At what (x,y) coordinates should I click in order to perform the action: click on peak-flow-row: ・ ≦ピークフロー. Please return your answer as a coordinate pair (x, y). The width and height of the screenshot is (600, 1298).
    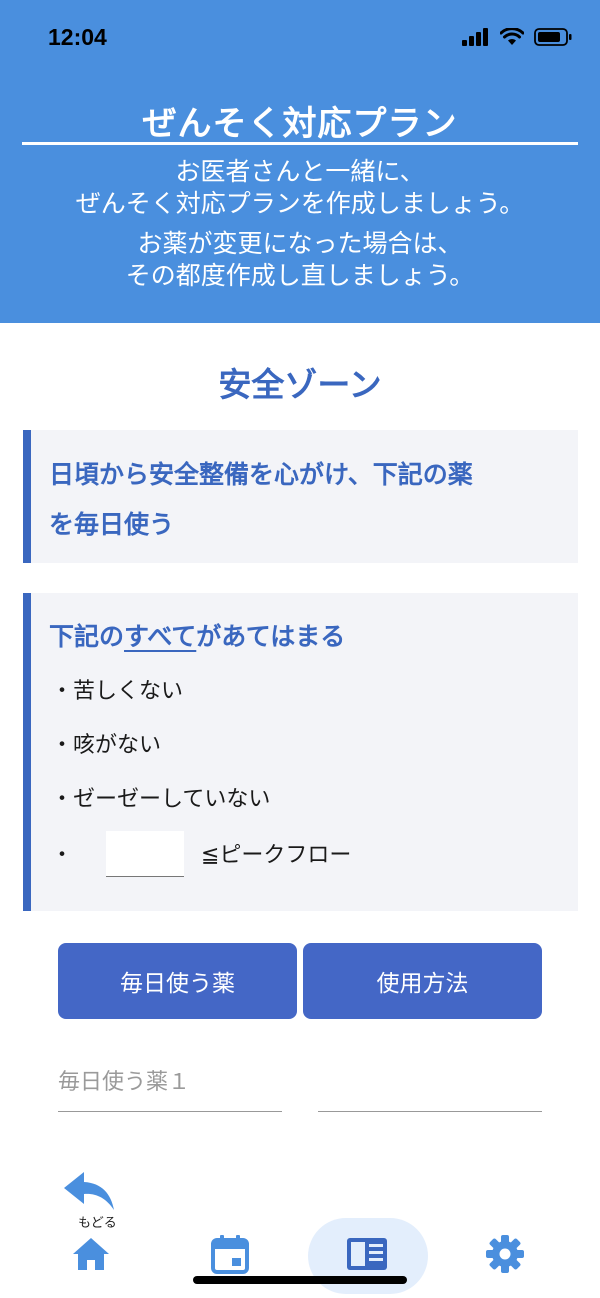
    Looking at the image, I should click on (311, 855).